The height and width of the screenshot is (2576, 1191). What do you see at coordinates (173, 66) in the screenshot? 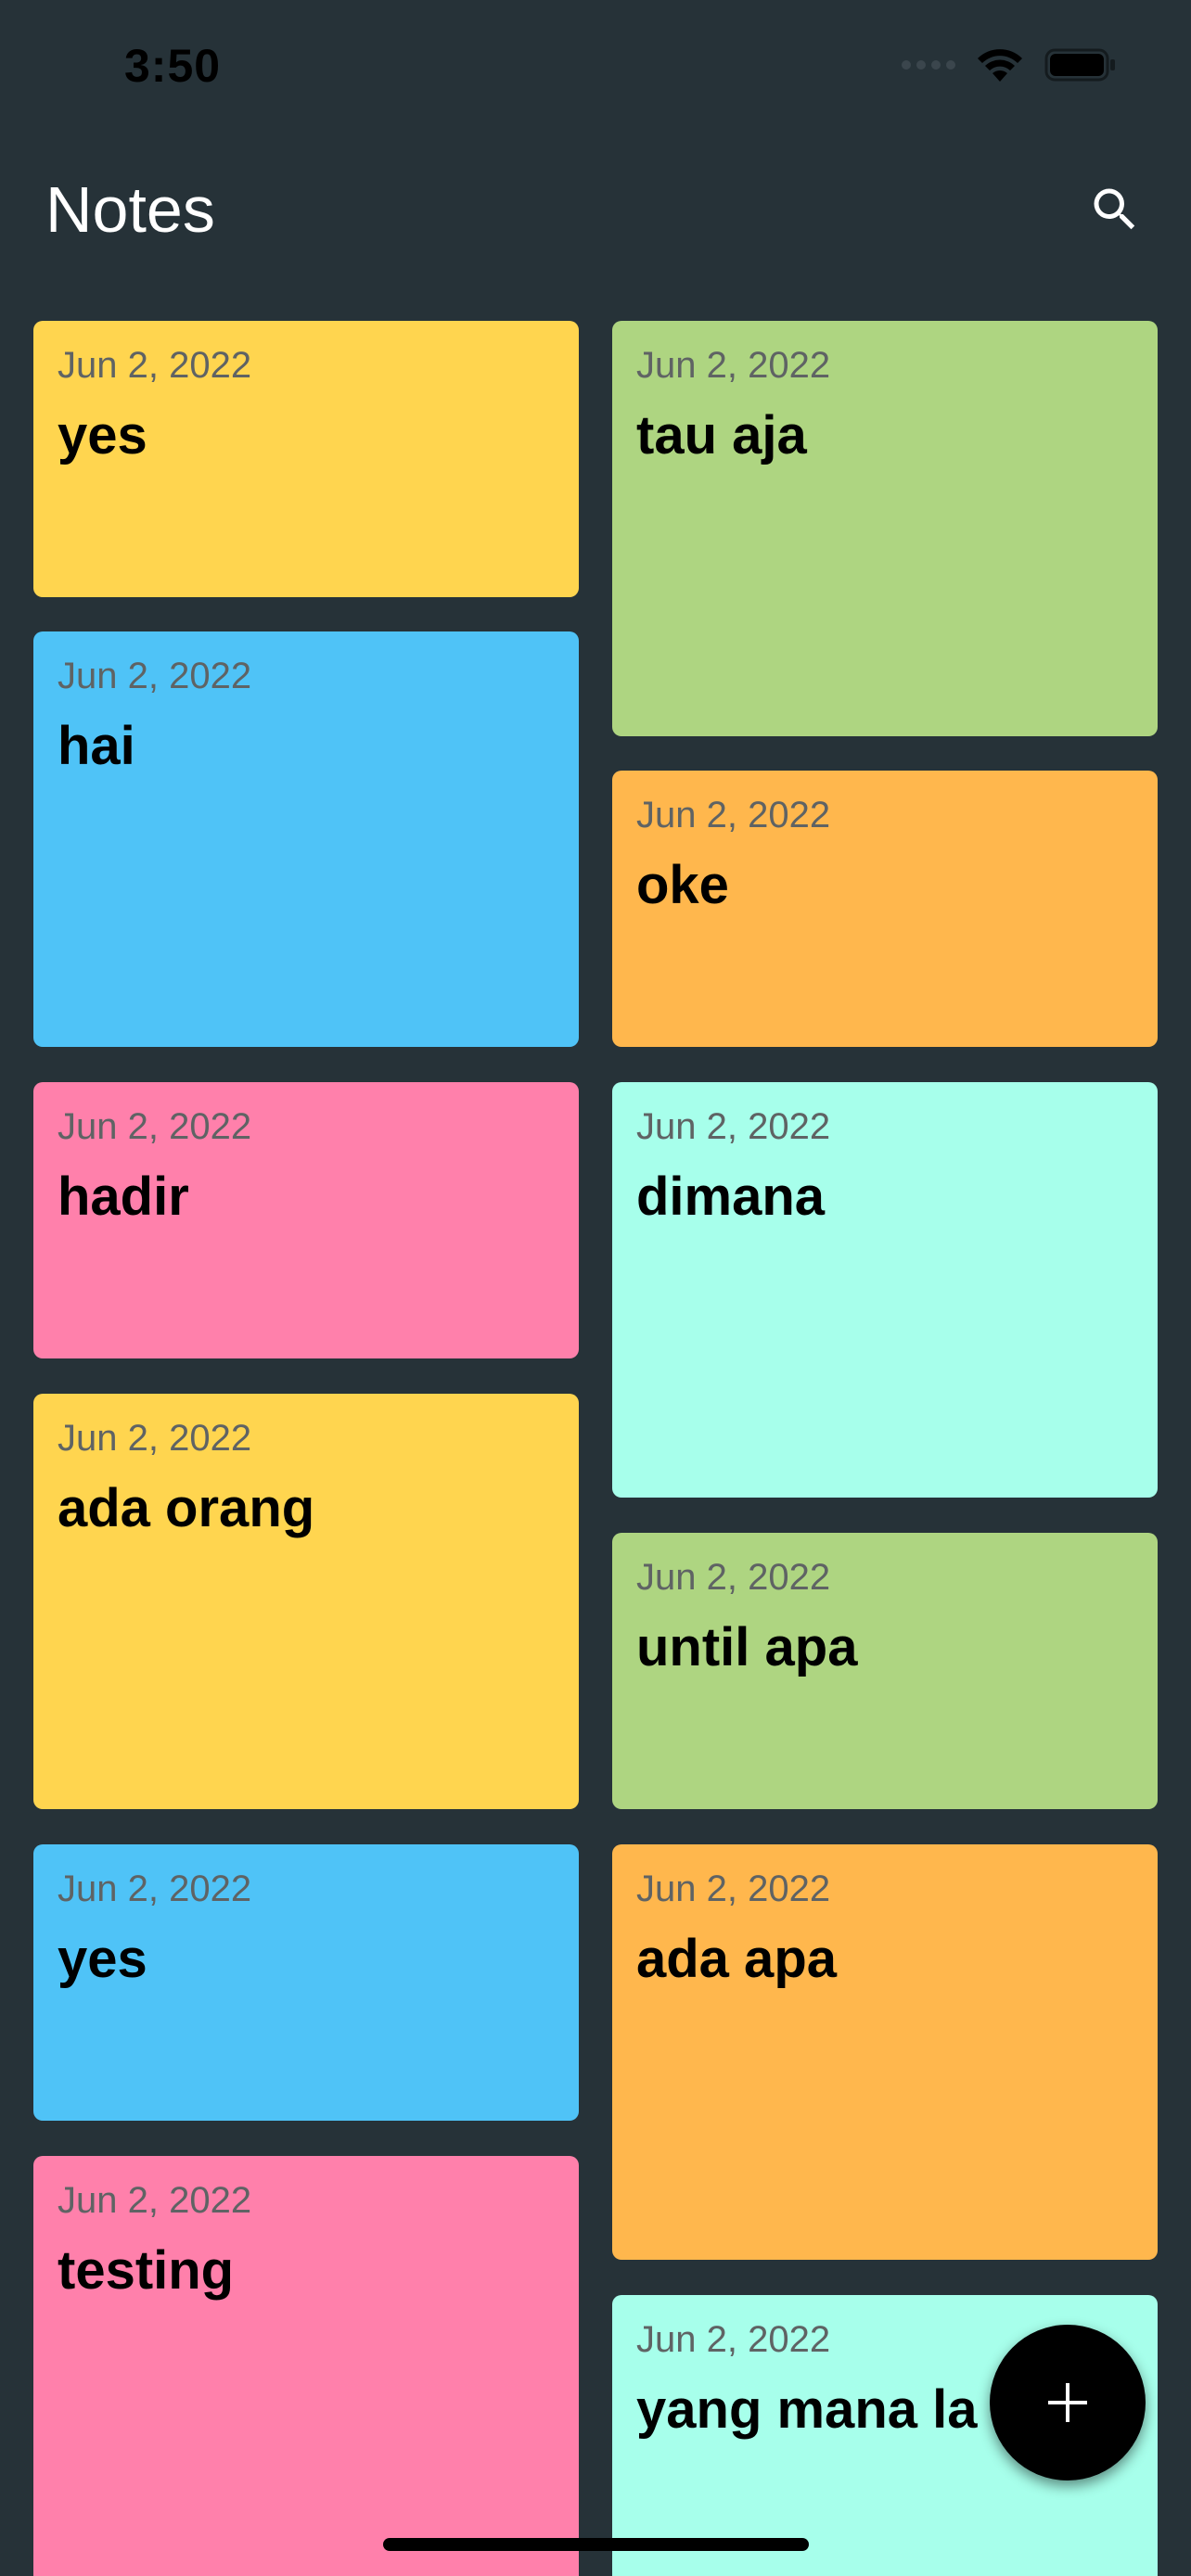
I see `status-time: 3:50` at bounding box center [173, 66].